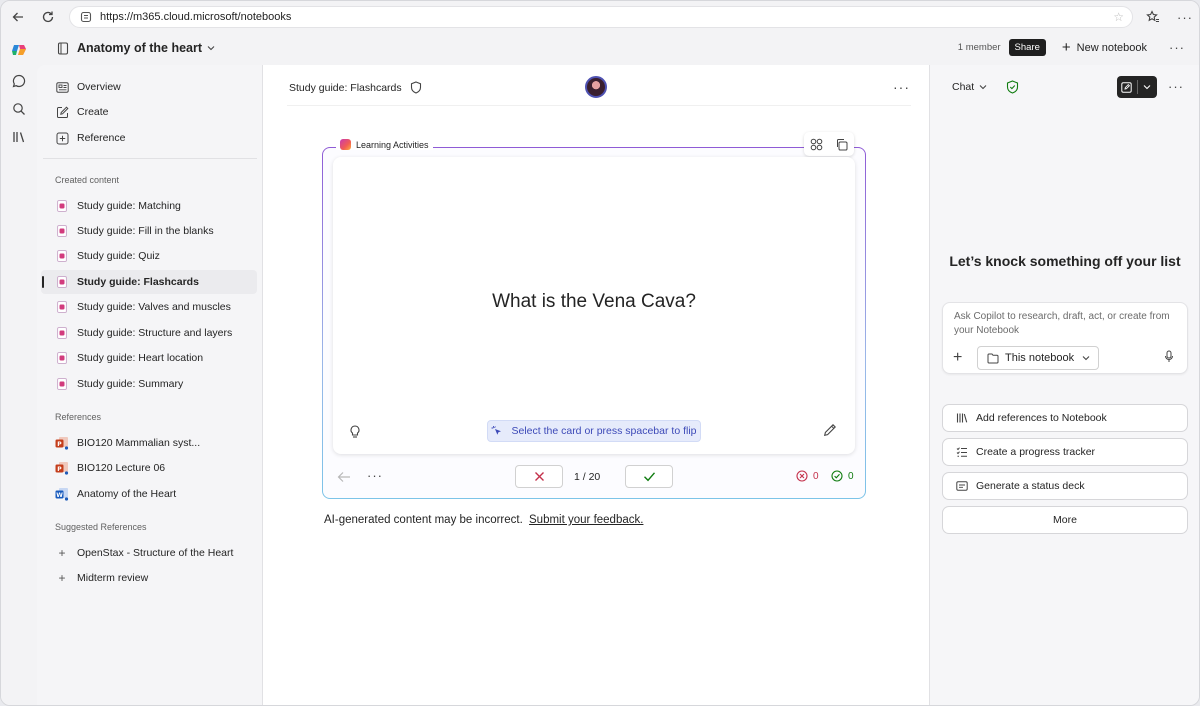  I want to click on back-arrow-icon, so click(18, 17).